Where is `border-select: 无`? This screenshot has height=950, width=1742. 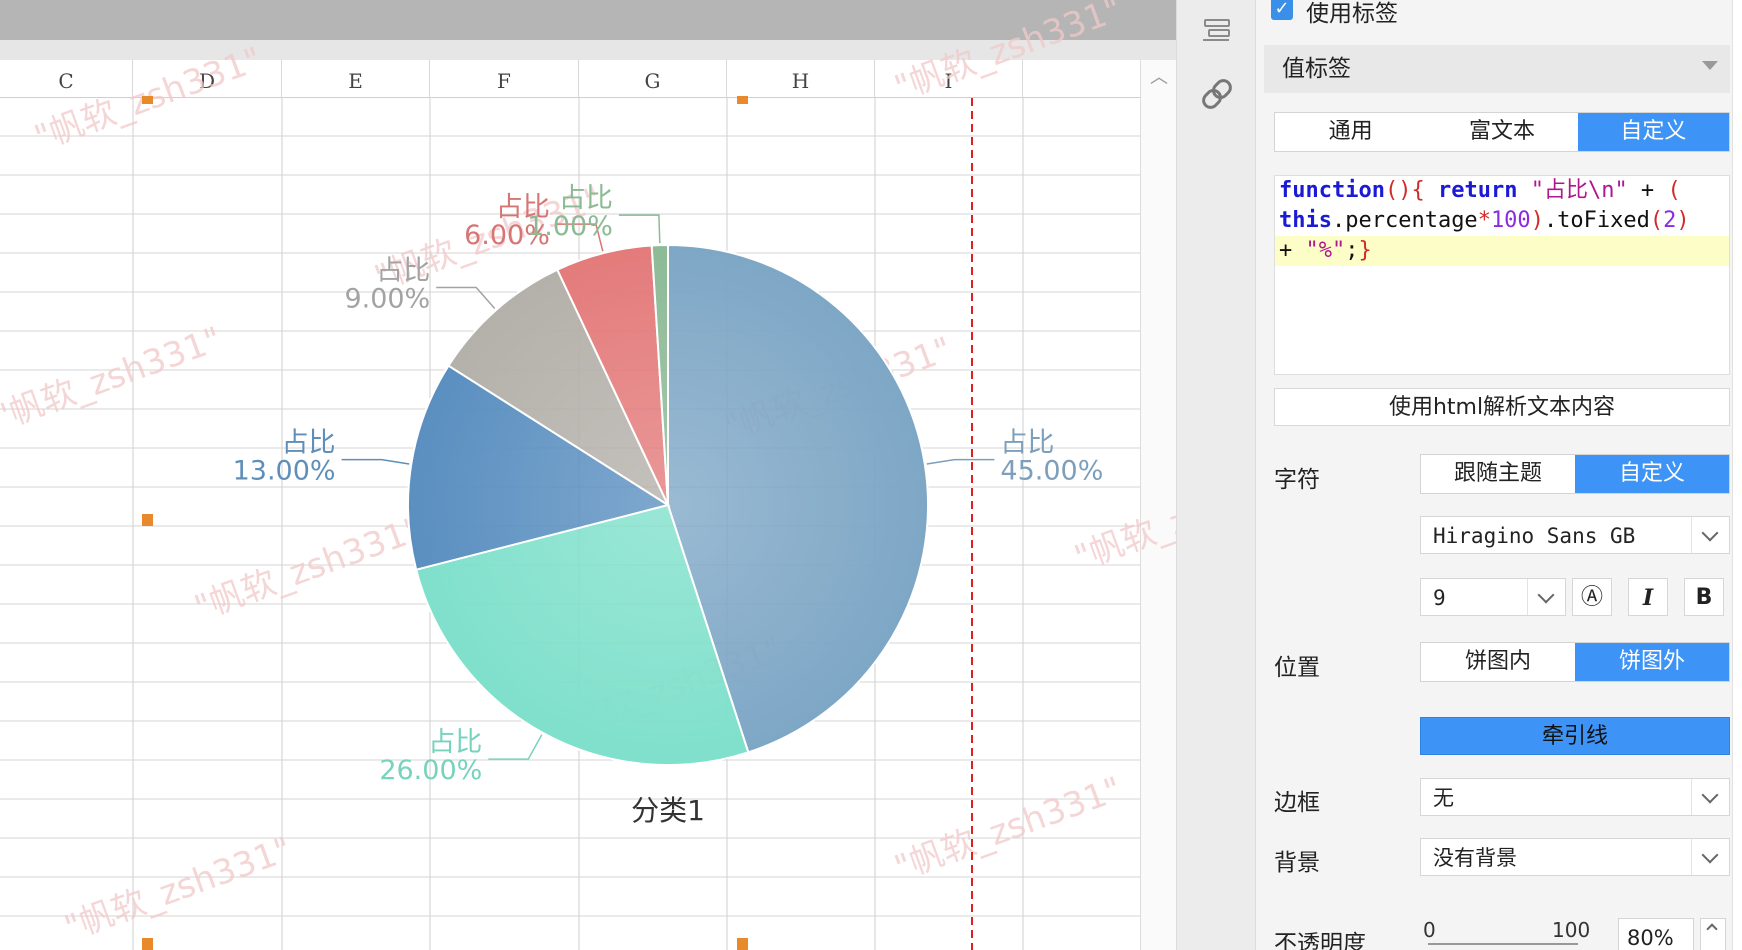 border-select: 无 is located at coordinates (1575, 797).